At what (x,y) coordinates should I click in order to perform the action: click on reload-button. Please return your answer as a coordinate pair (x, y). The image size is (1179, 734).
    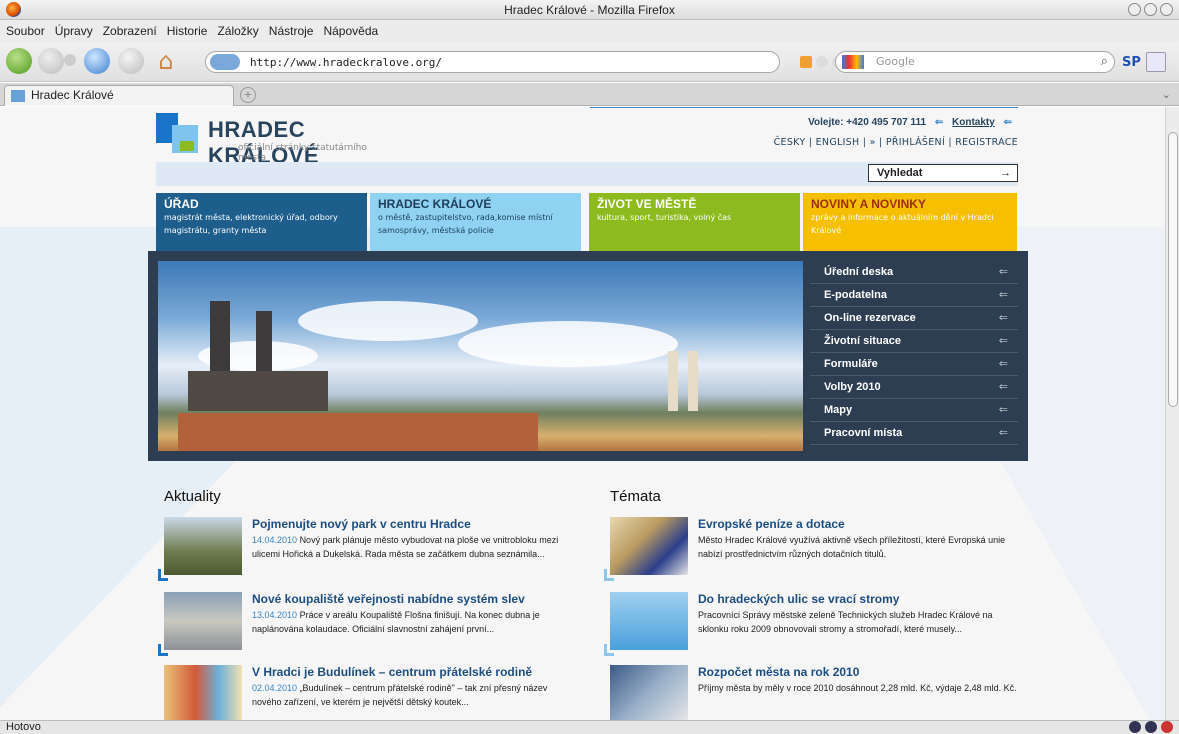
    Looking at the image, I should click on (97, 61).